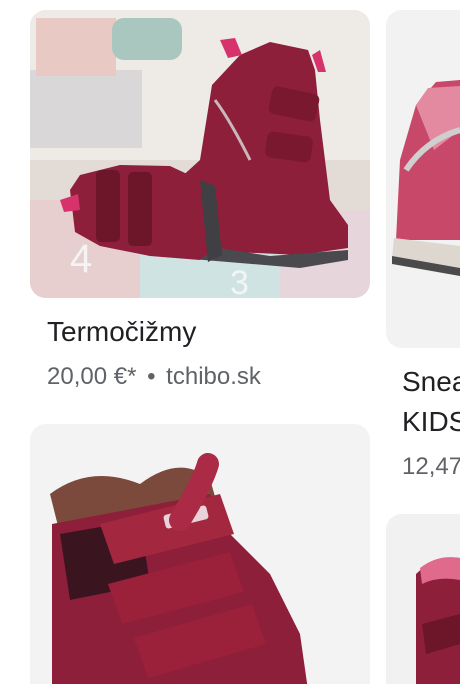  What do you see at coordinates (81, 259) in the screenshot?
I see `svg-text: 4` at bounding box center [81, 259].